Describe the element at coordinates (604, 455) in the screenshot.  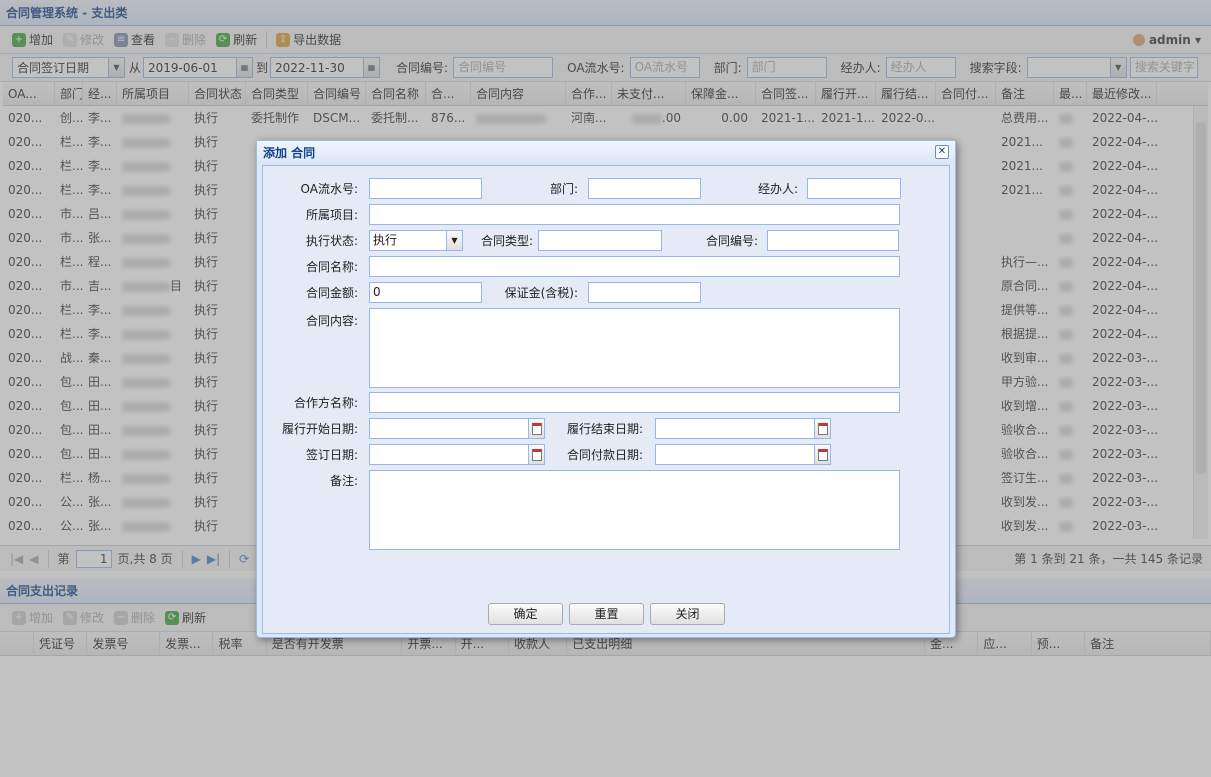
I see `pay-date-label: 合同付款日期:` at that location.